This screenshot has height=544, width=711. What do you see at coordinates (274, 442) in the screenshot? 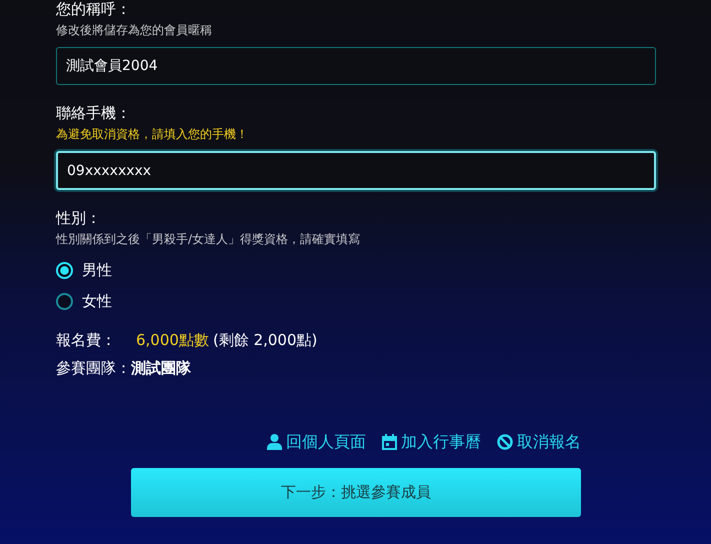
I see `user-icon` at bounding box center [274, 442].